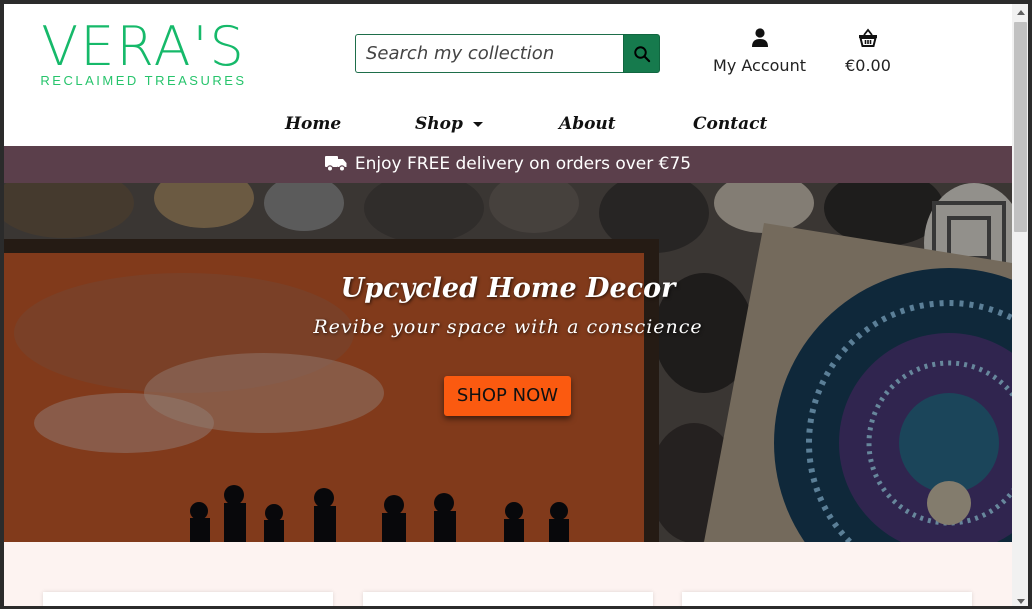  Describe the element at coordinates (759, 37) in the screenshot. I see `user-icon` at that location.